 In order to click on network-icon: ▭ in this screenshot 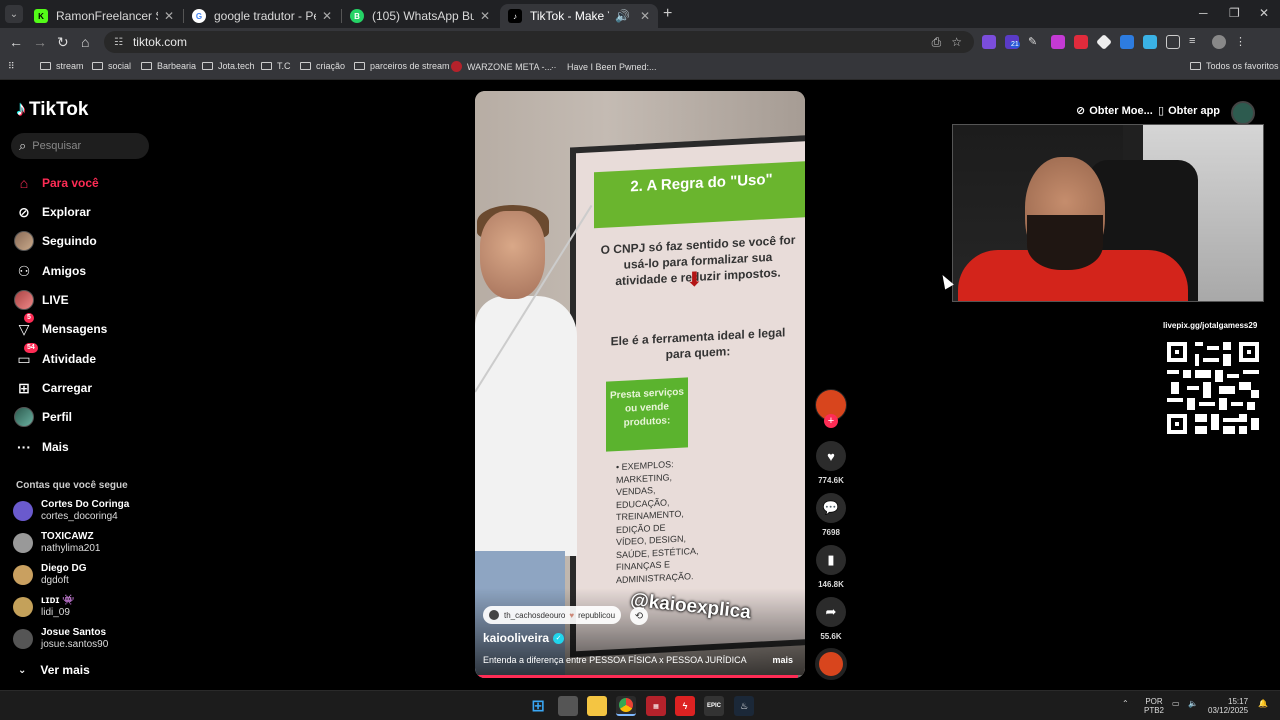, I will do `click(1176, 703)`.